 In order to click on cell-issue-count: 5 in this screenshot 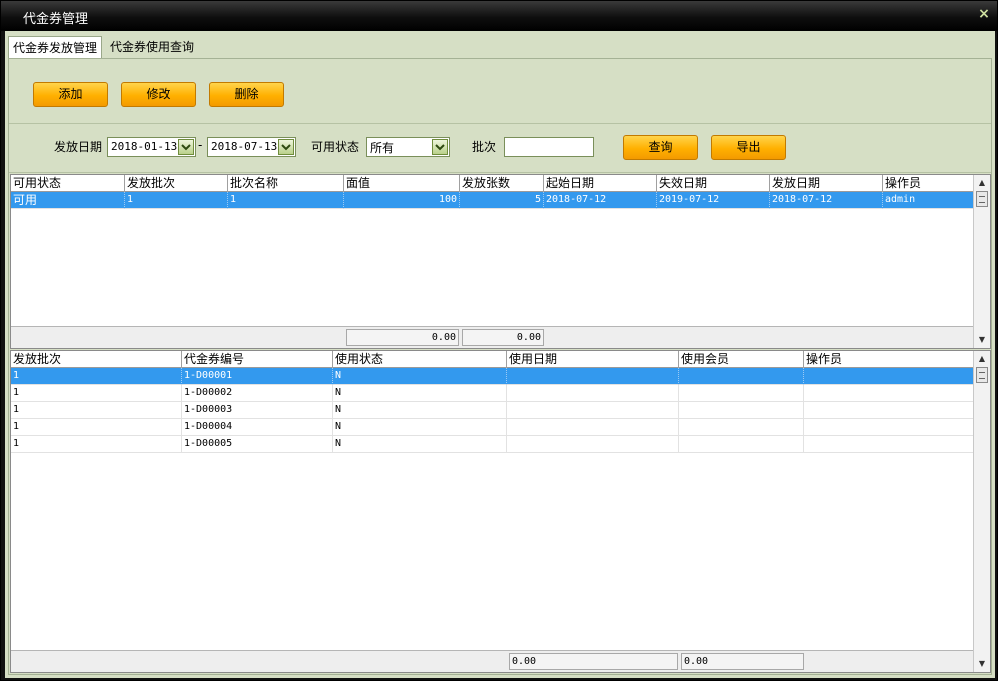, I will do `click(502, 200)`.